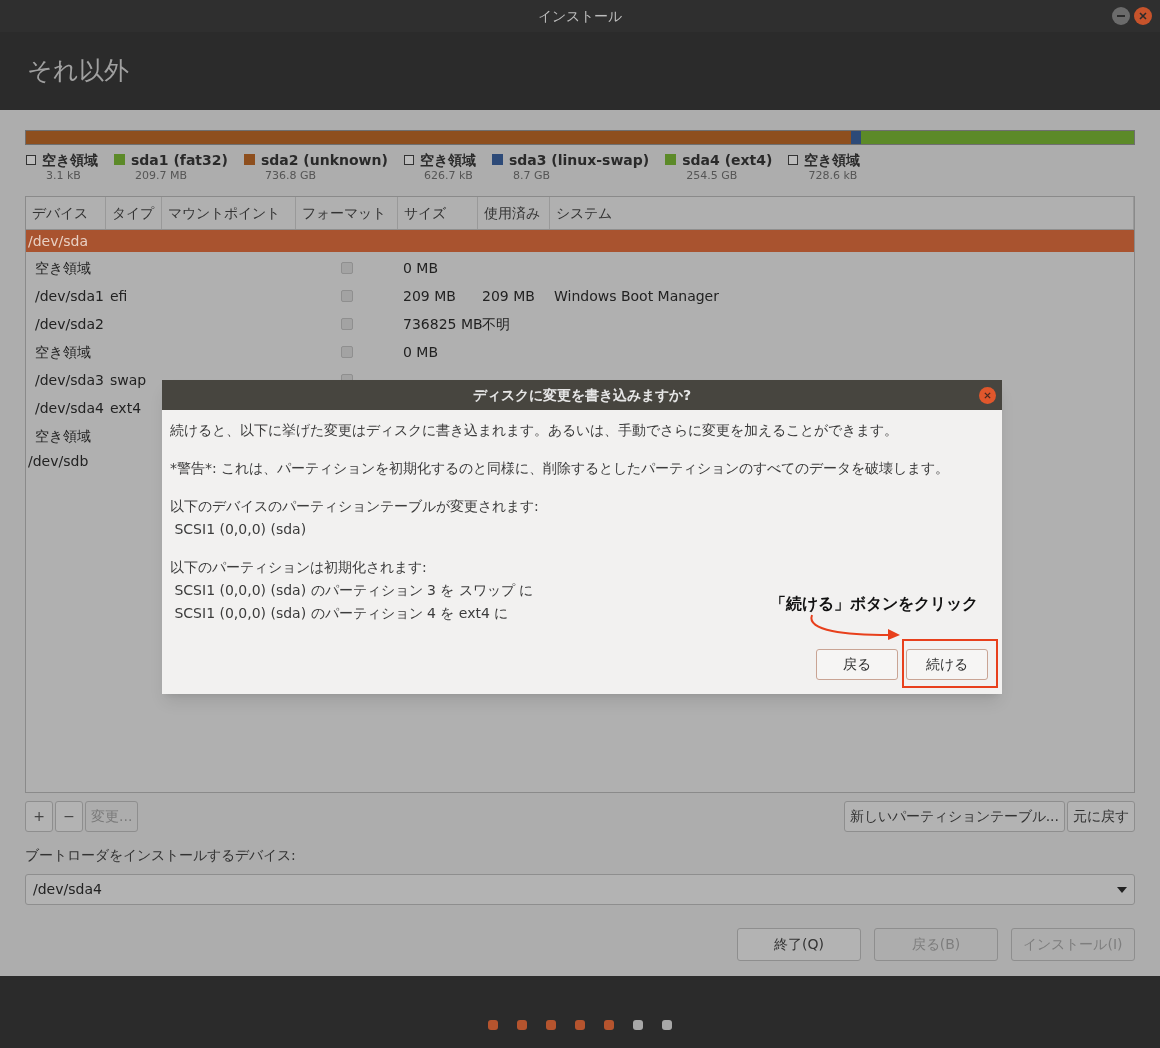  What do you see at coordinates (443, 323) in the screenshot?
I see `size-cell: 736825 MB` at bounding box center [443, 323].